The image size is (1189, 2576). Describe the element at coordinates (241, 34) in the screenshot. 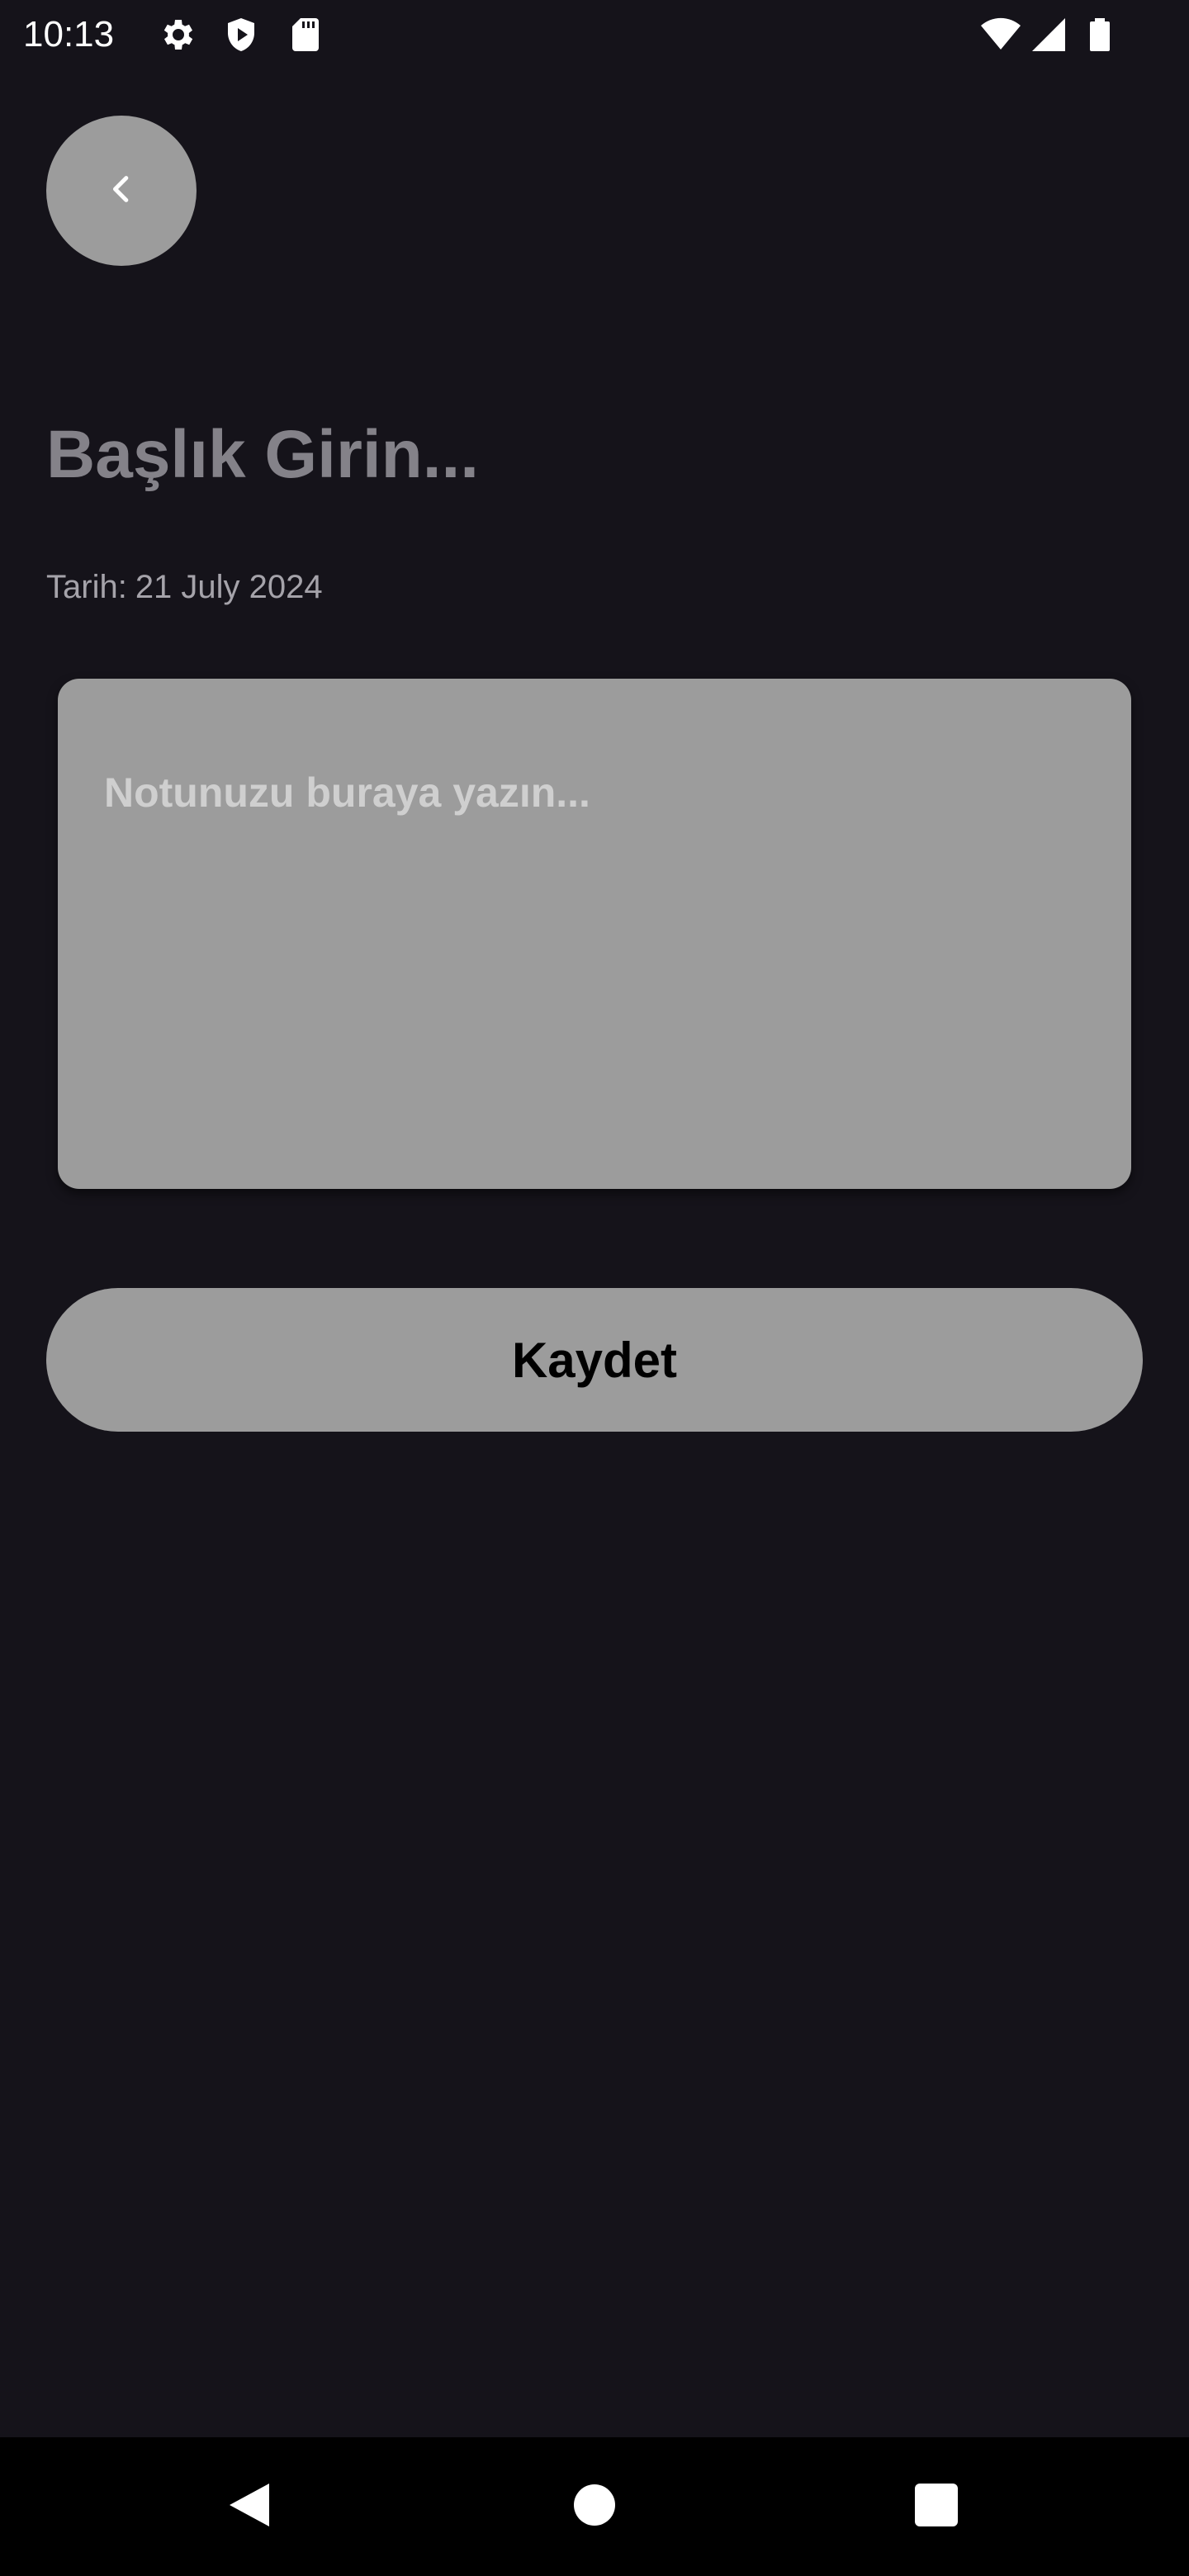

I see `shield-icon` at that location.